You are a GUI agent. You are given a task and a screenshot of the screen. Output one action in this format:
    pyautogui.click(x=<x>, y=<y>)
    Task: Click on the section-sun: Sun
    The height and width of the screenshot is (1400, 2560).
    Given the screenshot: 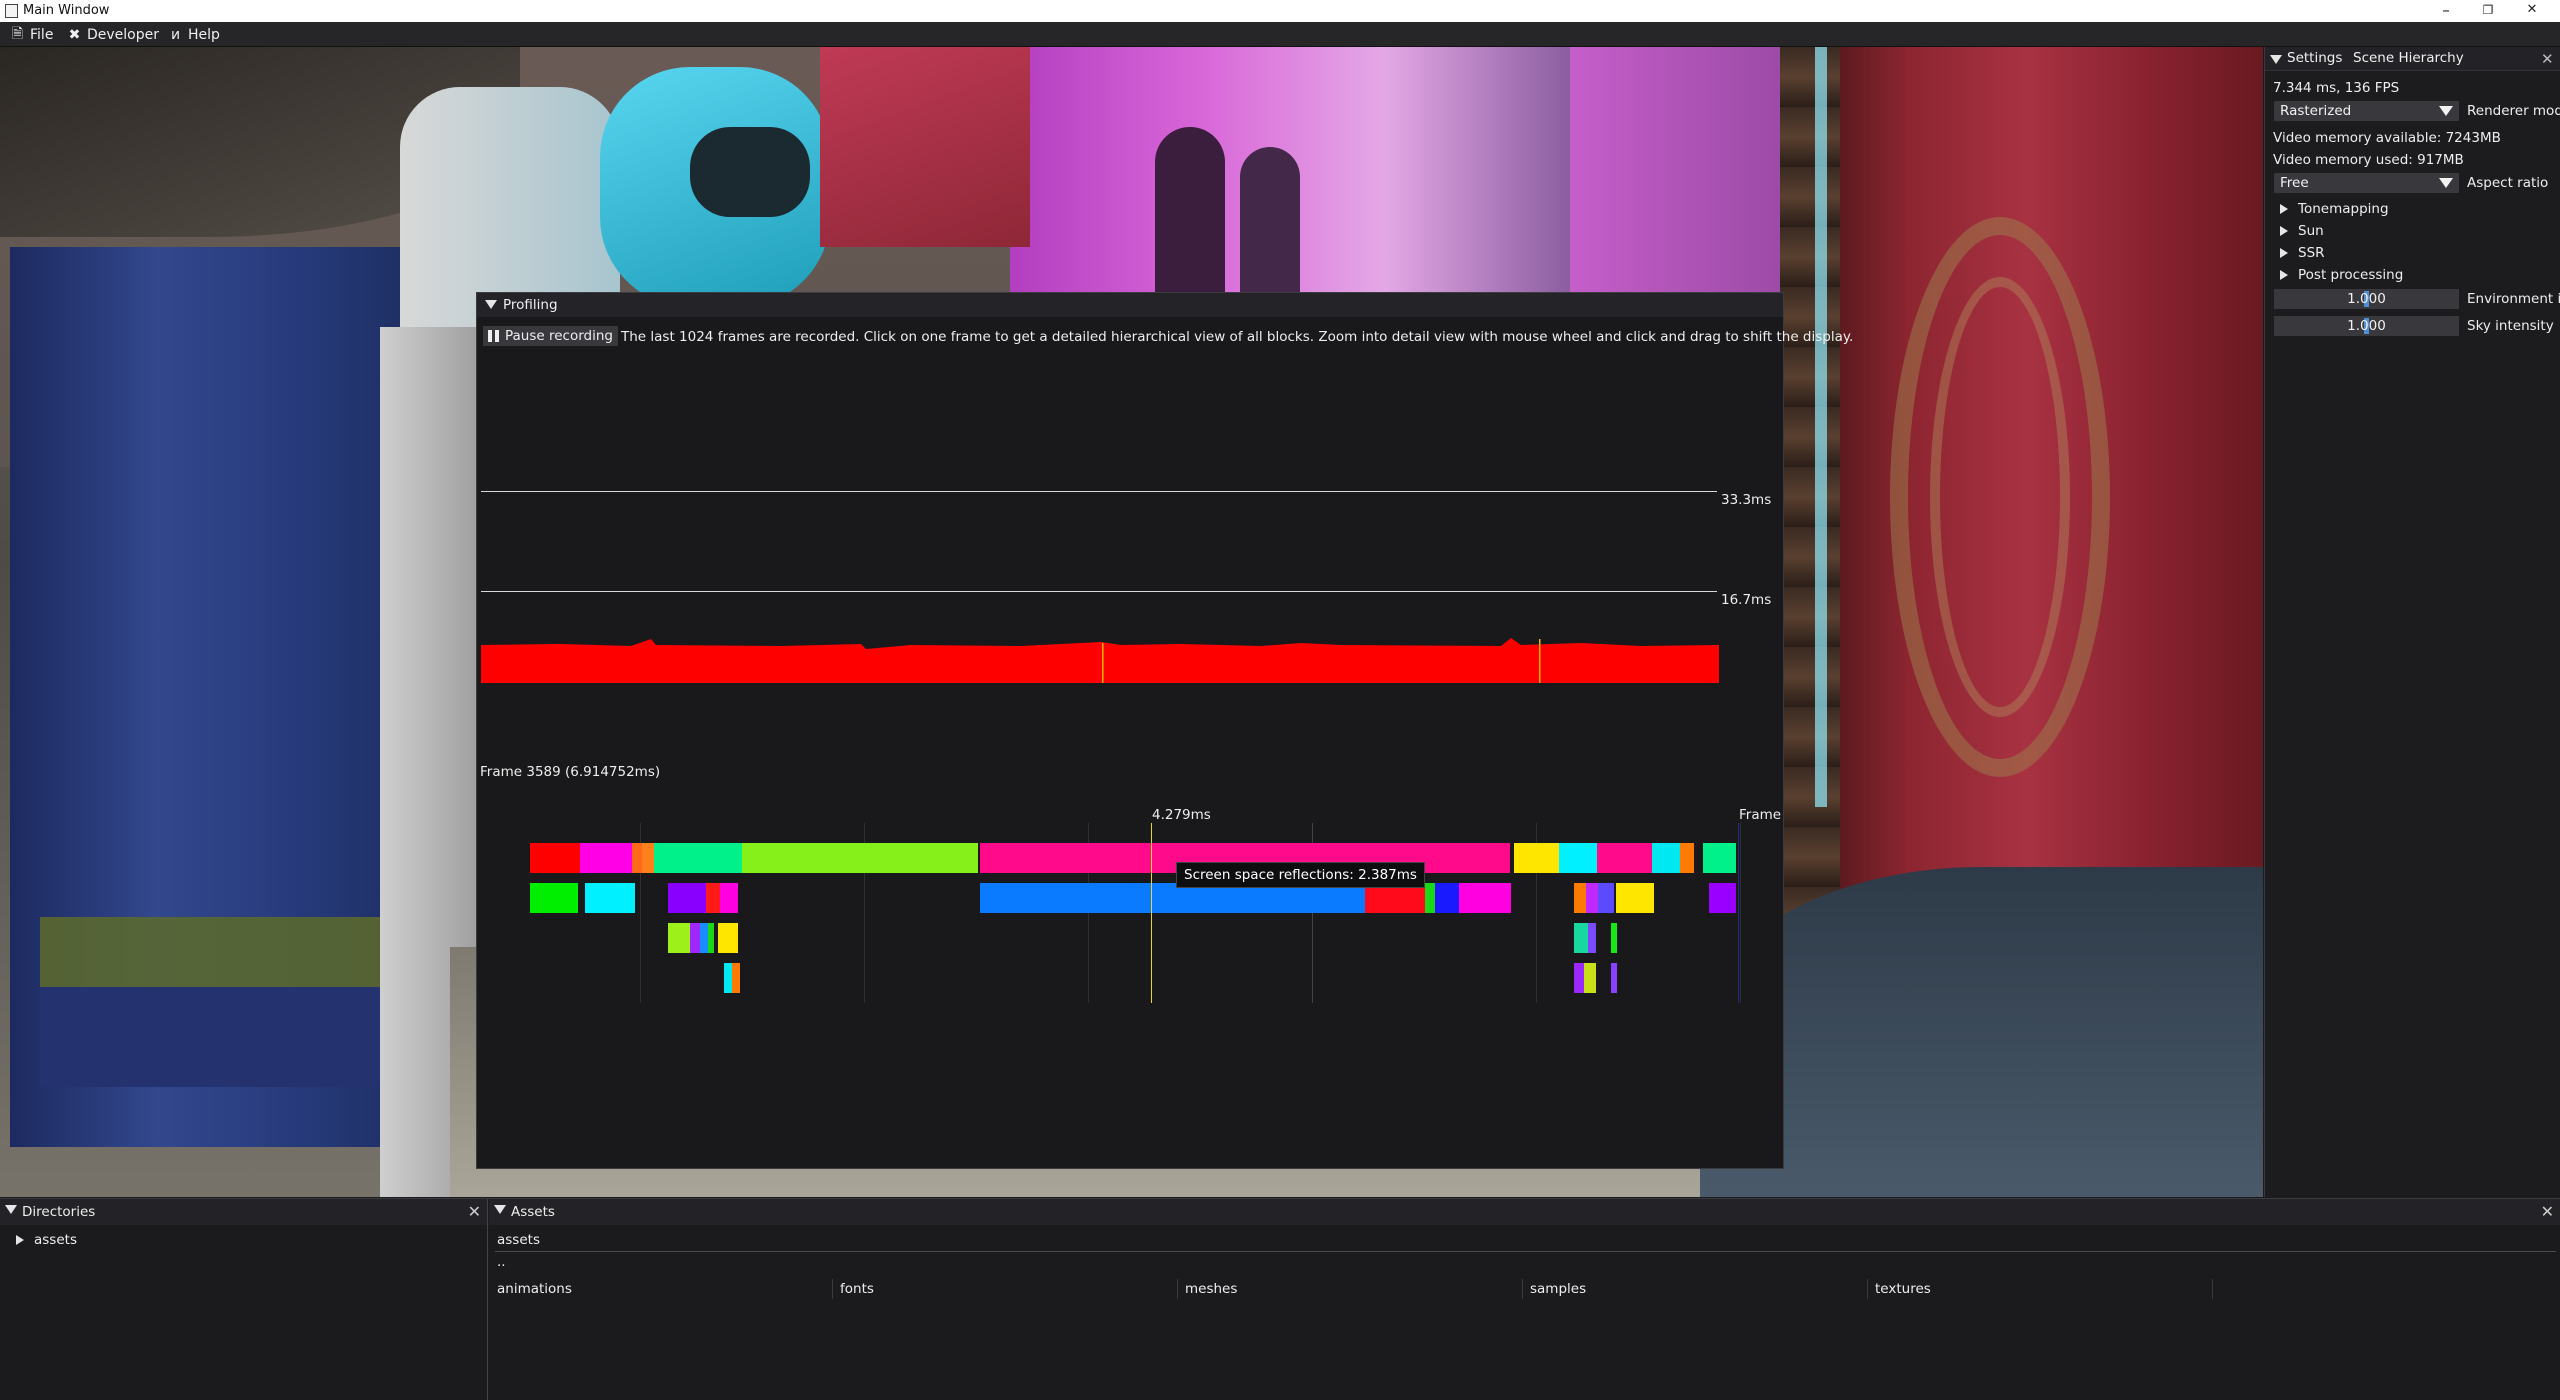 What is the action you would take?
    pyautogui.click(x=2302, y=231)
    